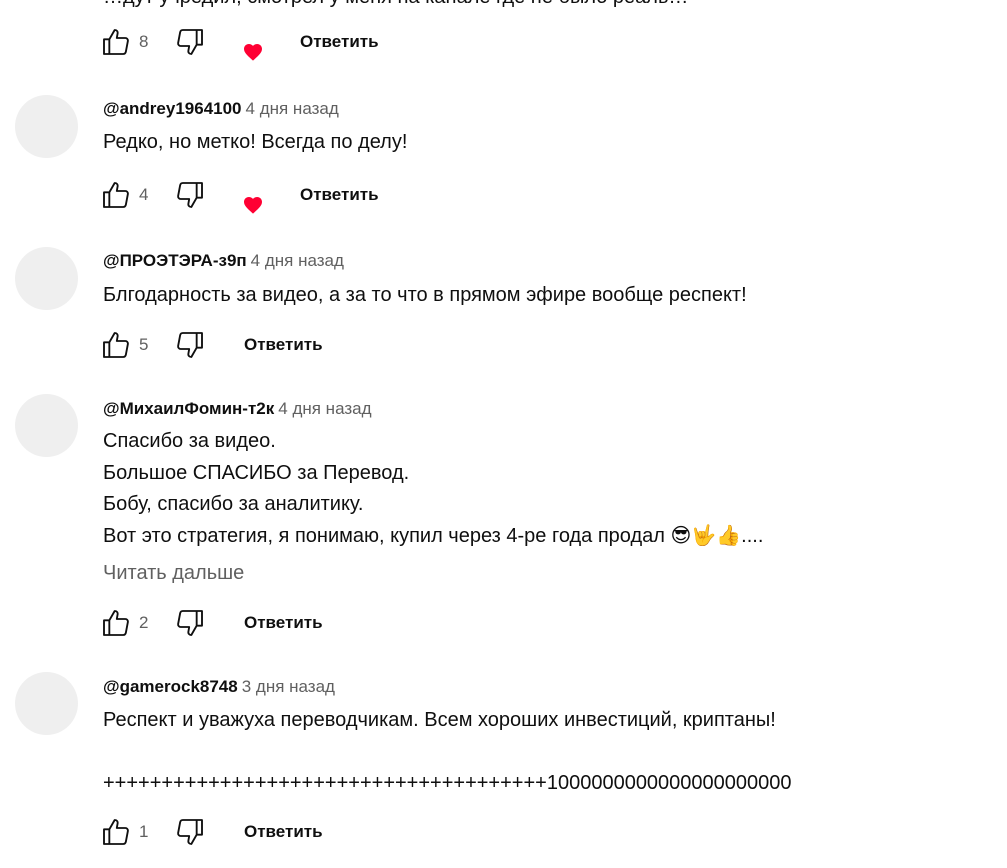 The width and height of the screenshot is (1007, 868). I want to click on comment-line, so click(447, 753).